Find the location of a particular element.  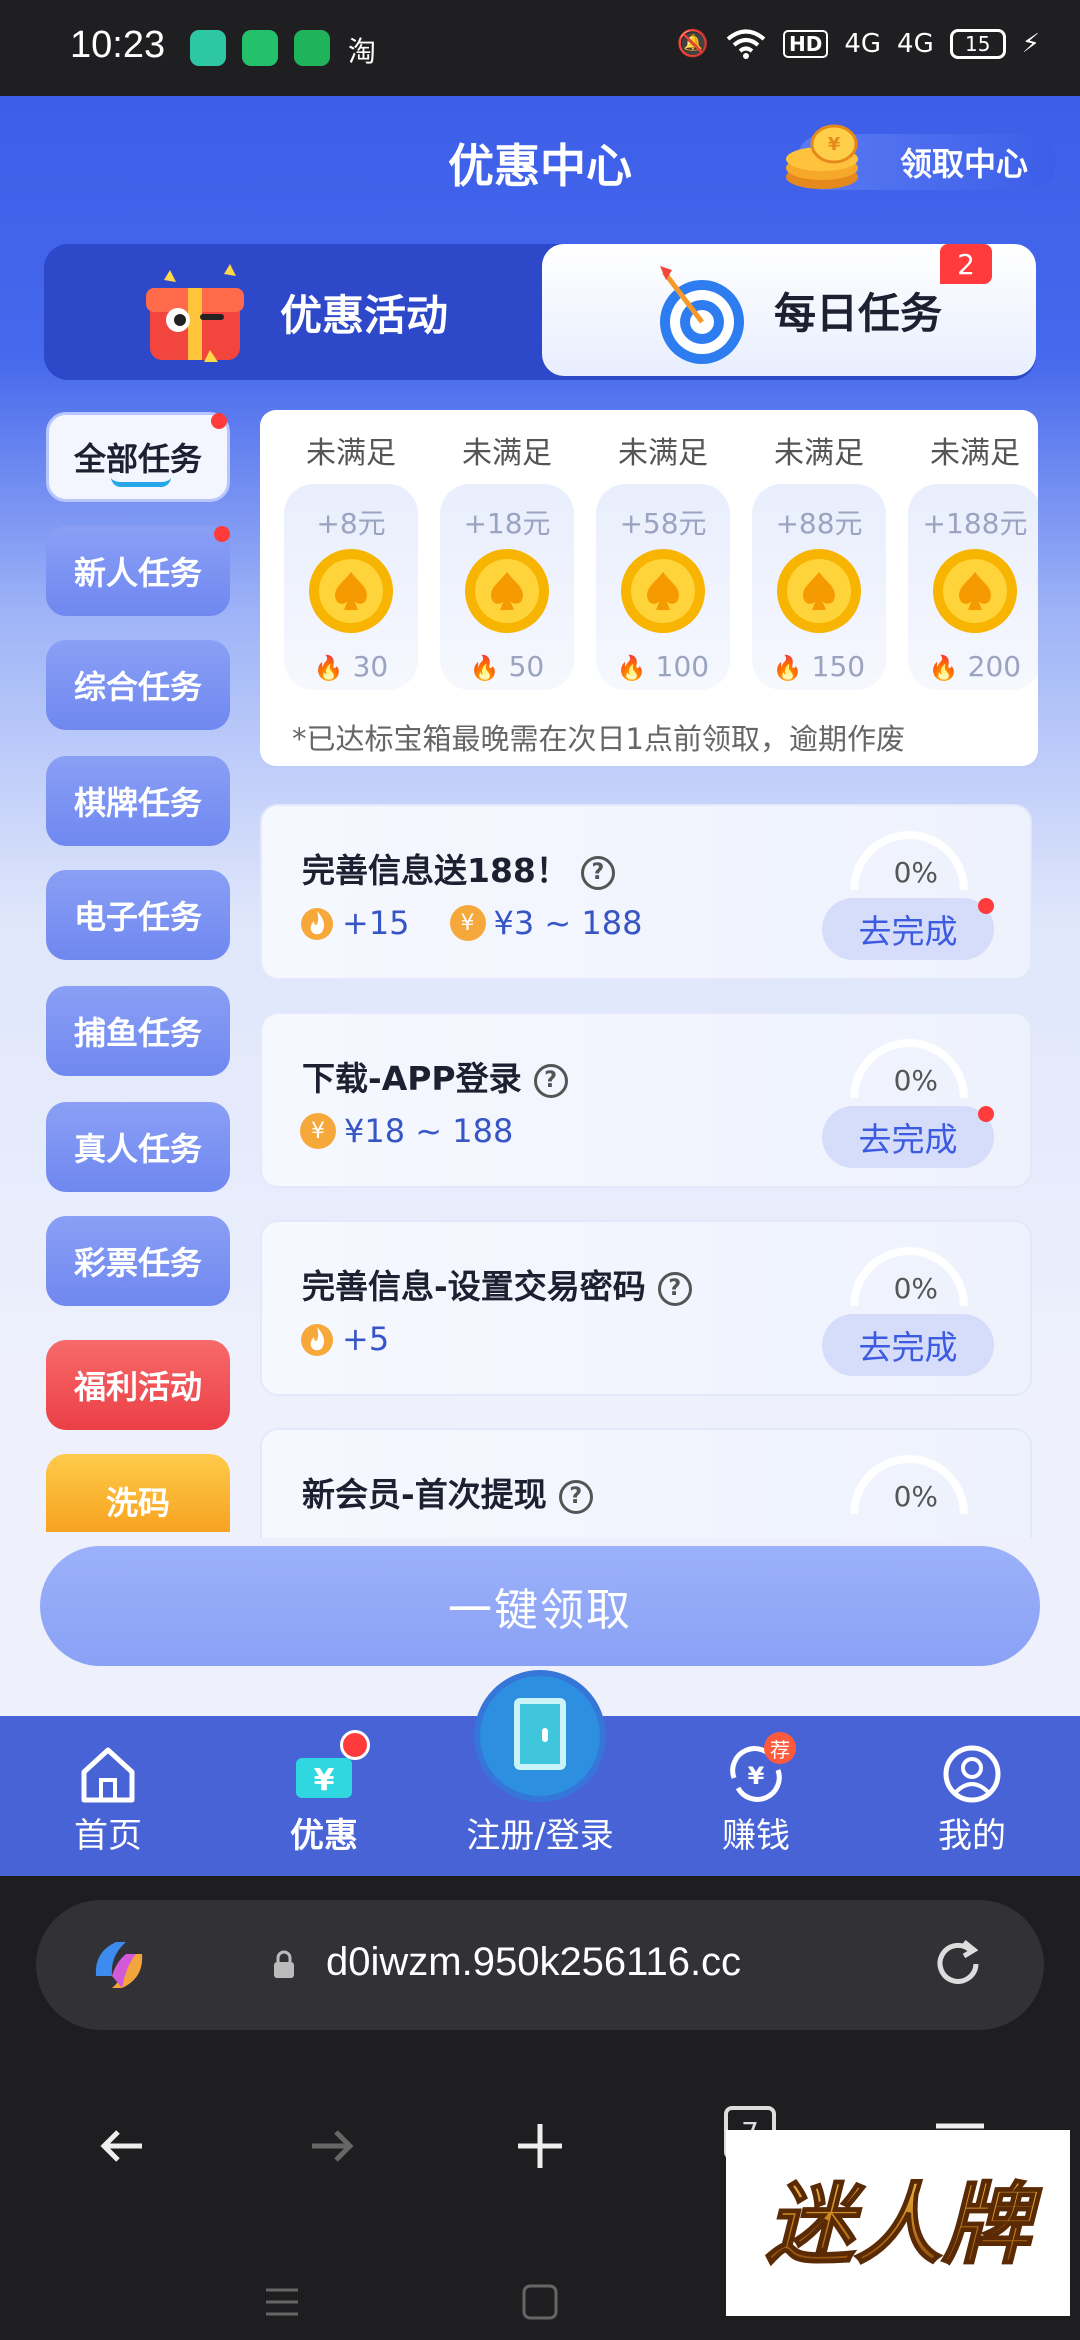

task-card: 完善信息-设置交易密码? +5 0% 去完成 is located at coordinates (646, 1308).